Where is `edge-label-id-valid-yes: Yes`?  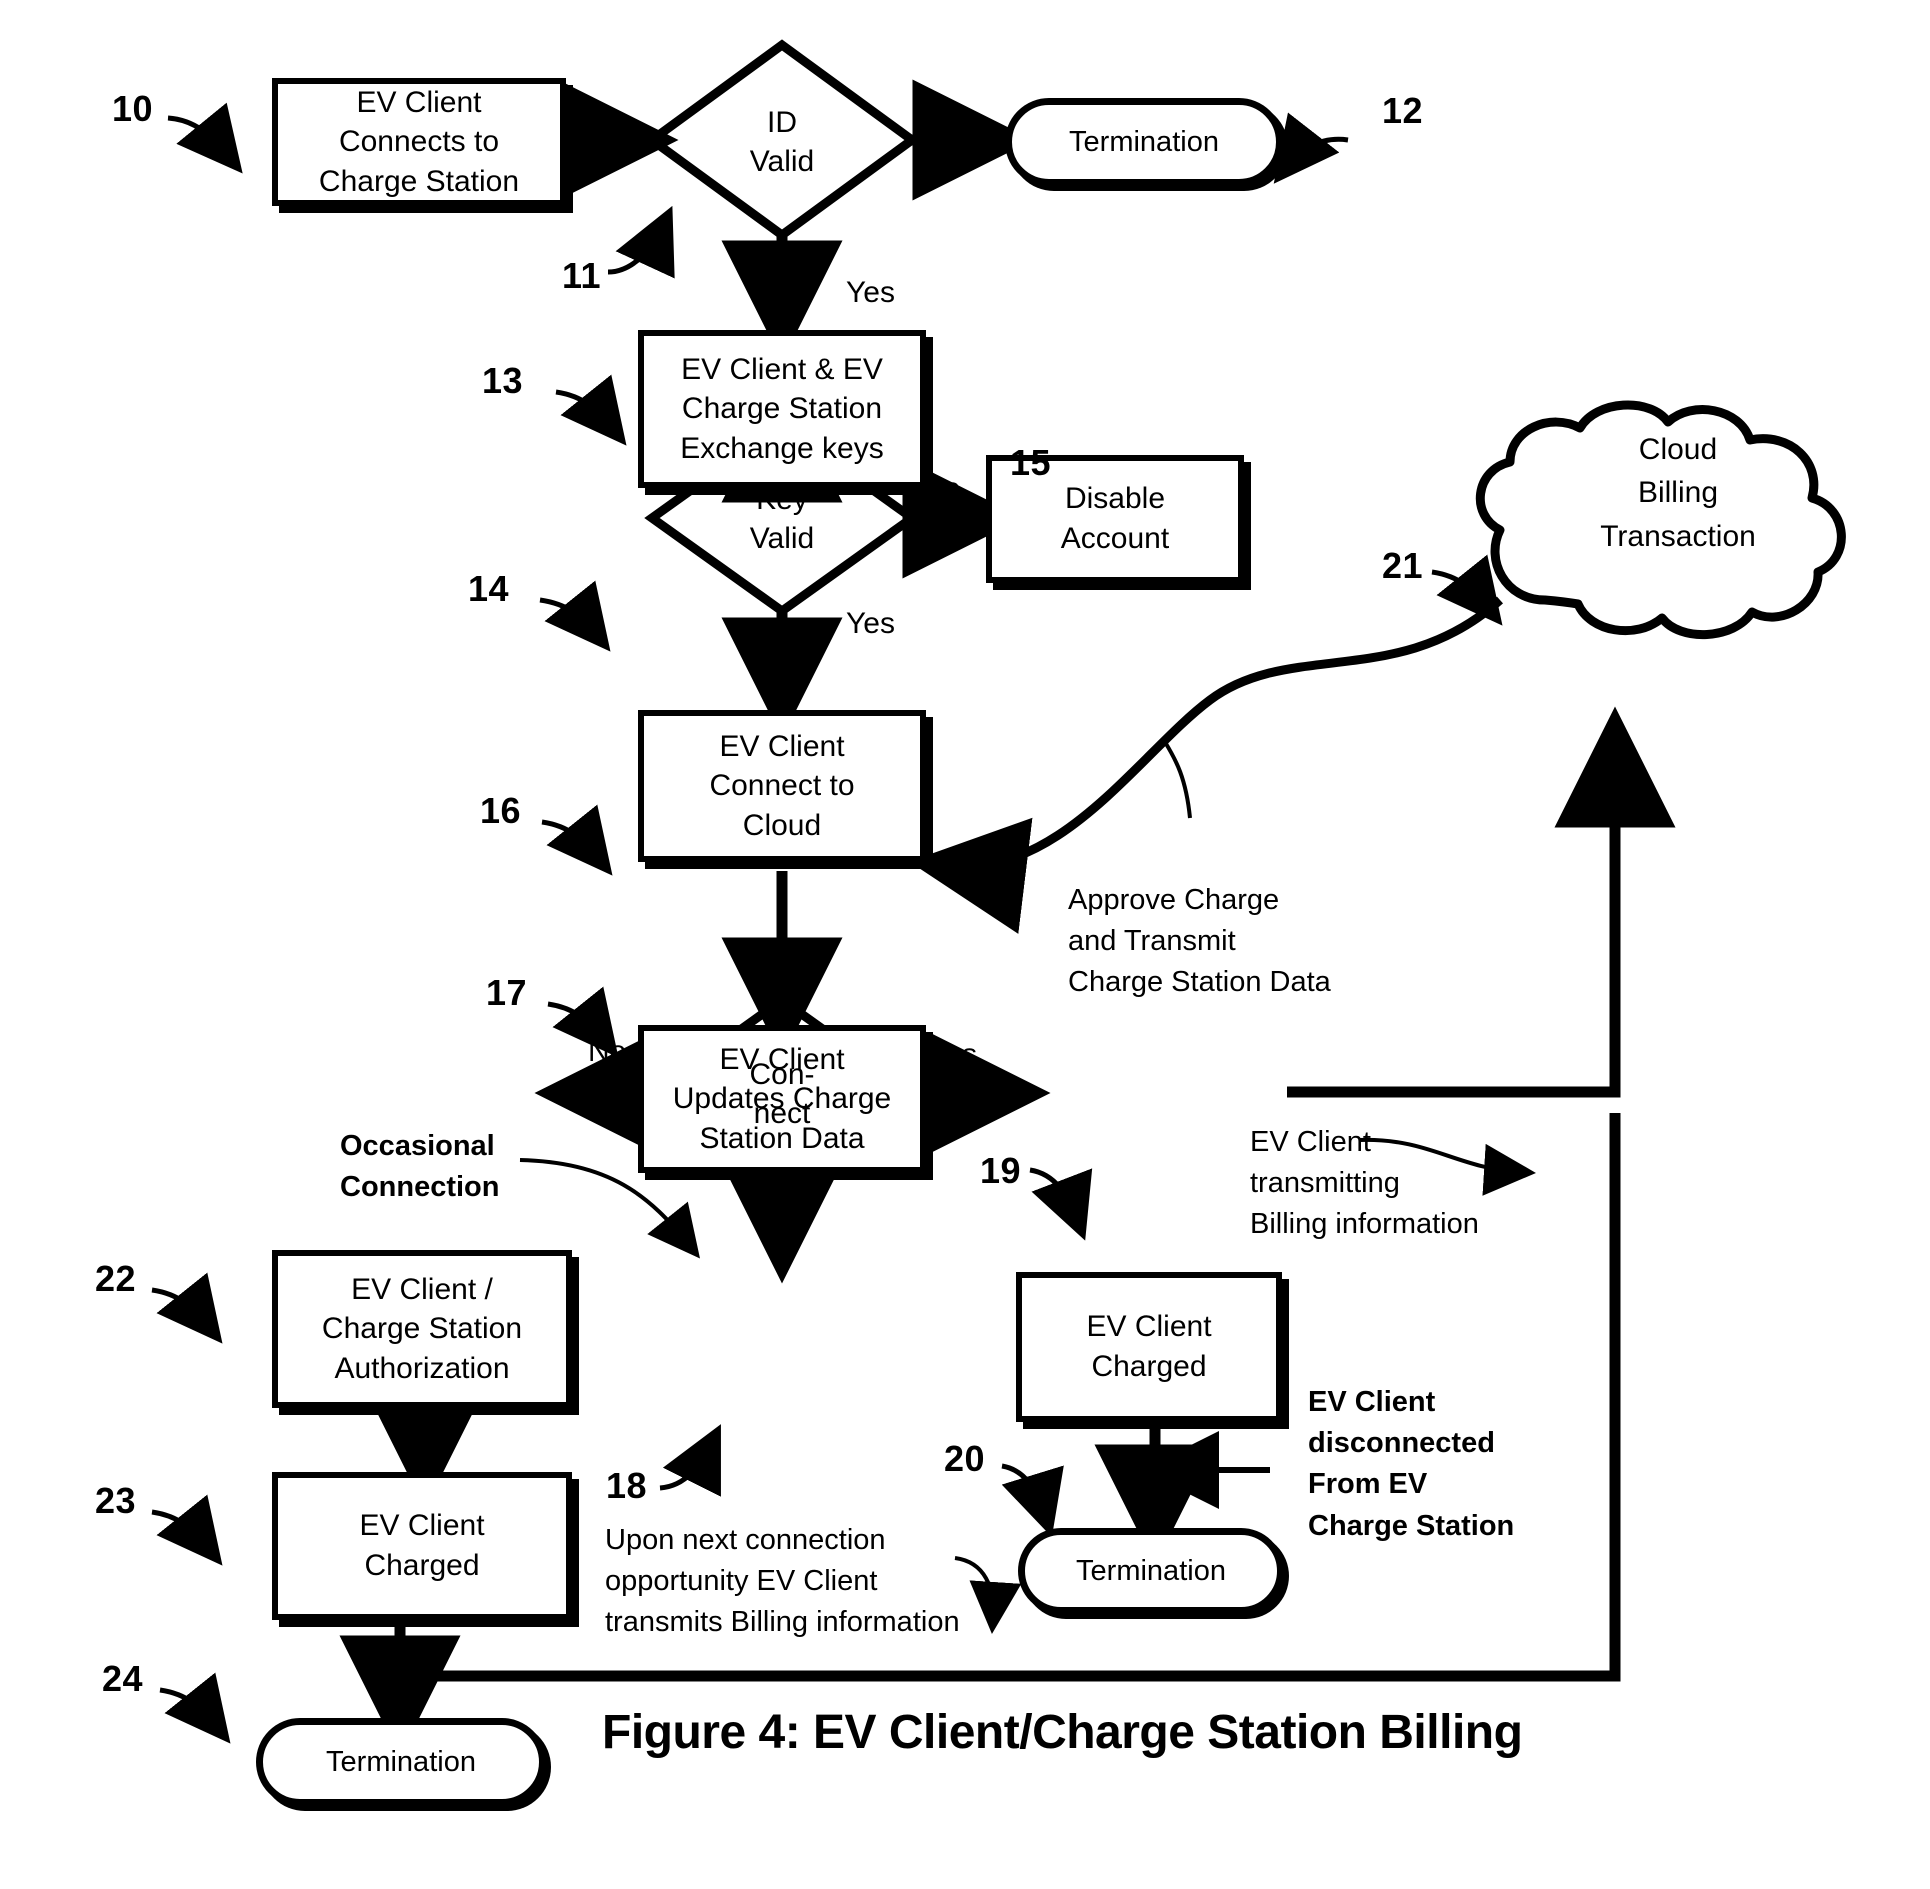
edge-label-id-valid-yes: Yes is located at coordinates (870, 292).